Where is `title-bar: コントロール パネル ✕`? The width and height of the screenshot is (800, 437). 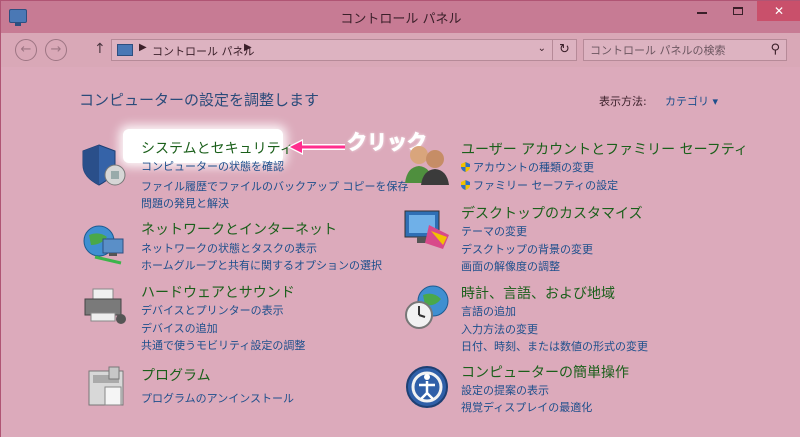
title-bar: コントロール パネル ✕ is located at coordinates (400, 17).